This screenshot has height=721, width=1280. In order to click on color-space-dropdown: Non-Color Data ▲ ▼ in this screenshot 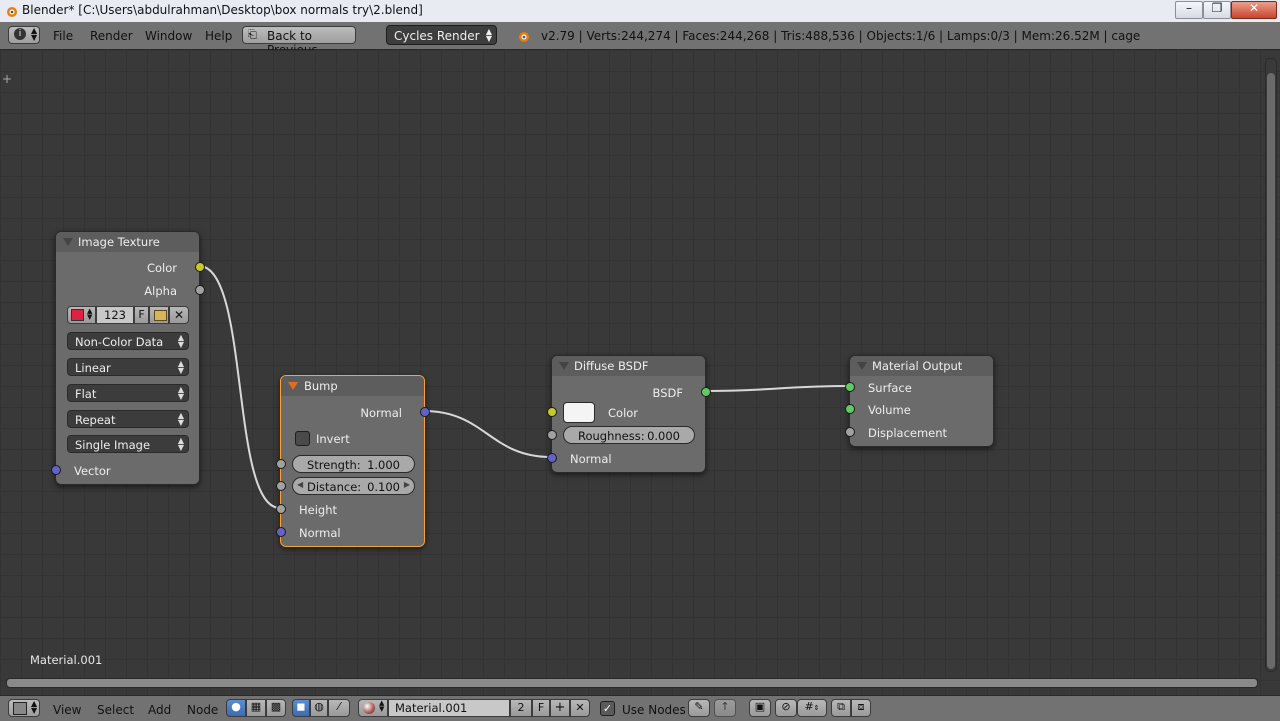, I will do `click(128, 341)`.